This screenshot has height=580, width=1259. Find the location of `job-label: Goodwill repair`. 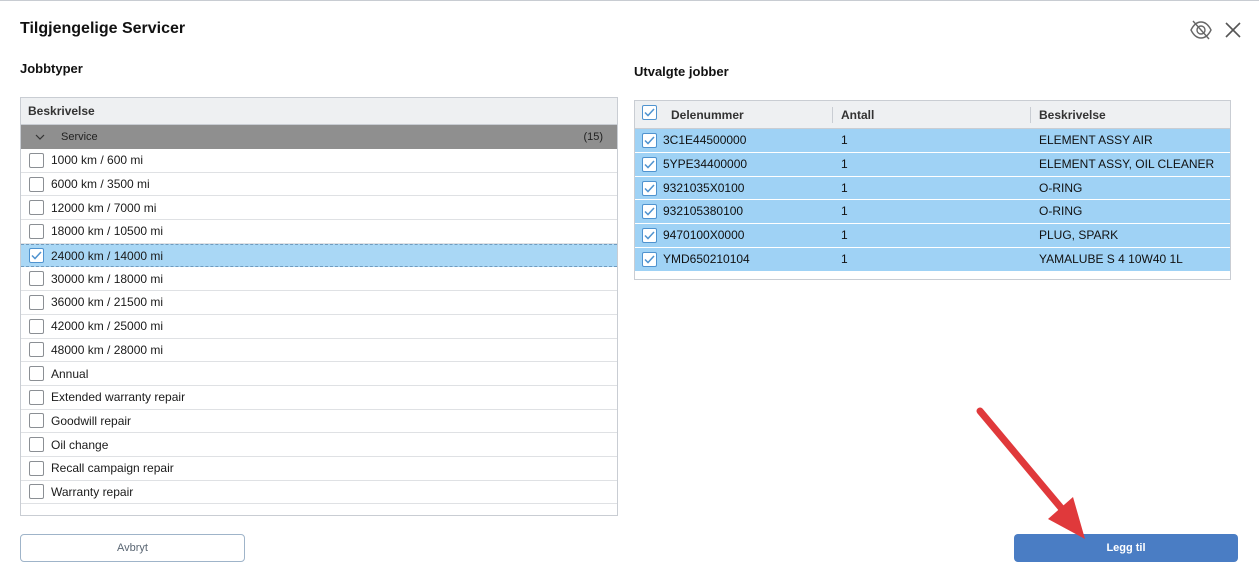

job-label: Goodwill repair is located at coordinates (91, 420).